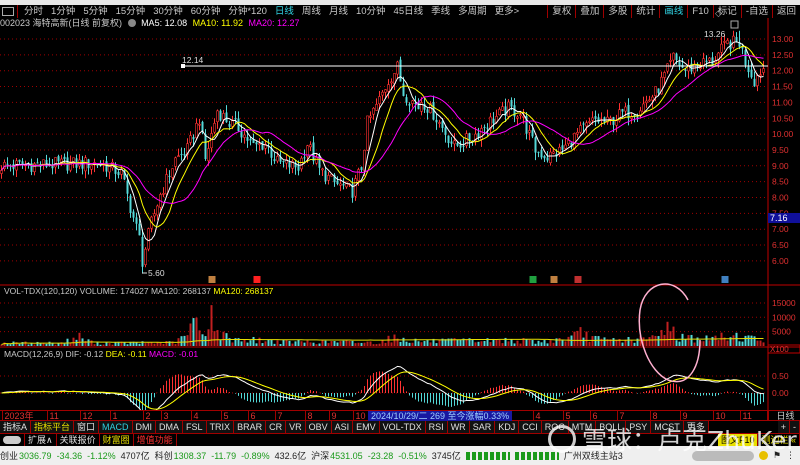  What do you see at coordinates (53, 427) in the screenshot?
I see `indicator-tab: 指标平台` at bounding box center [53, 427].